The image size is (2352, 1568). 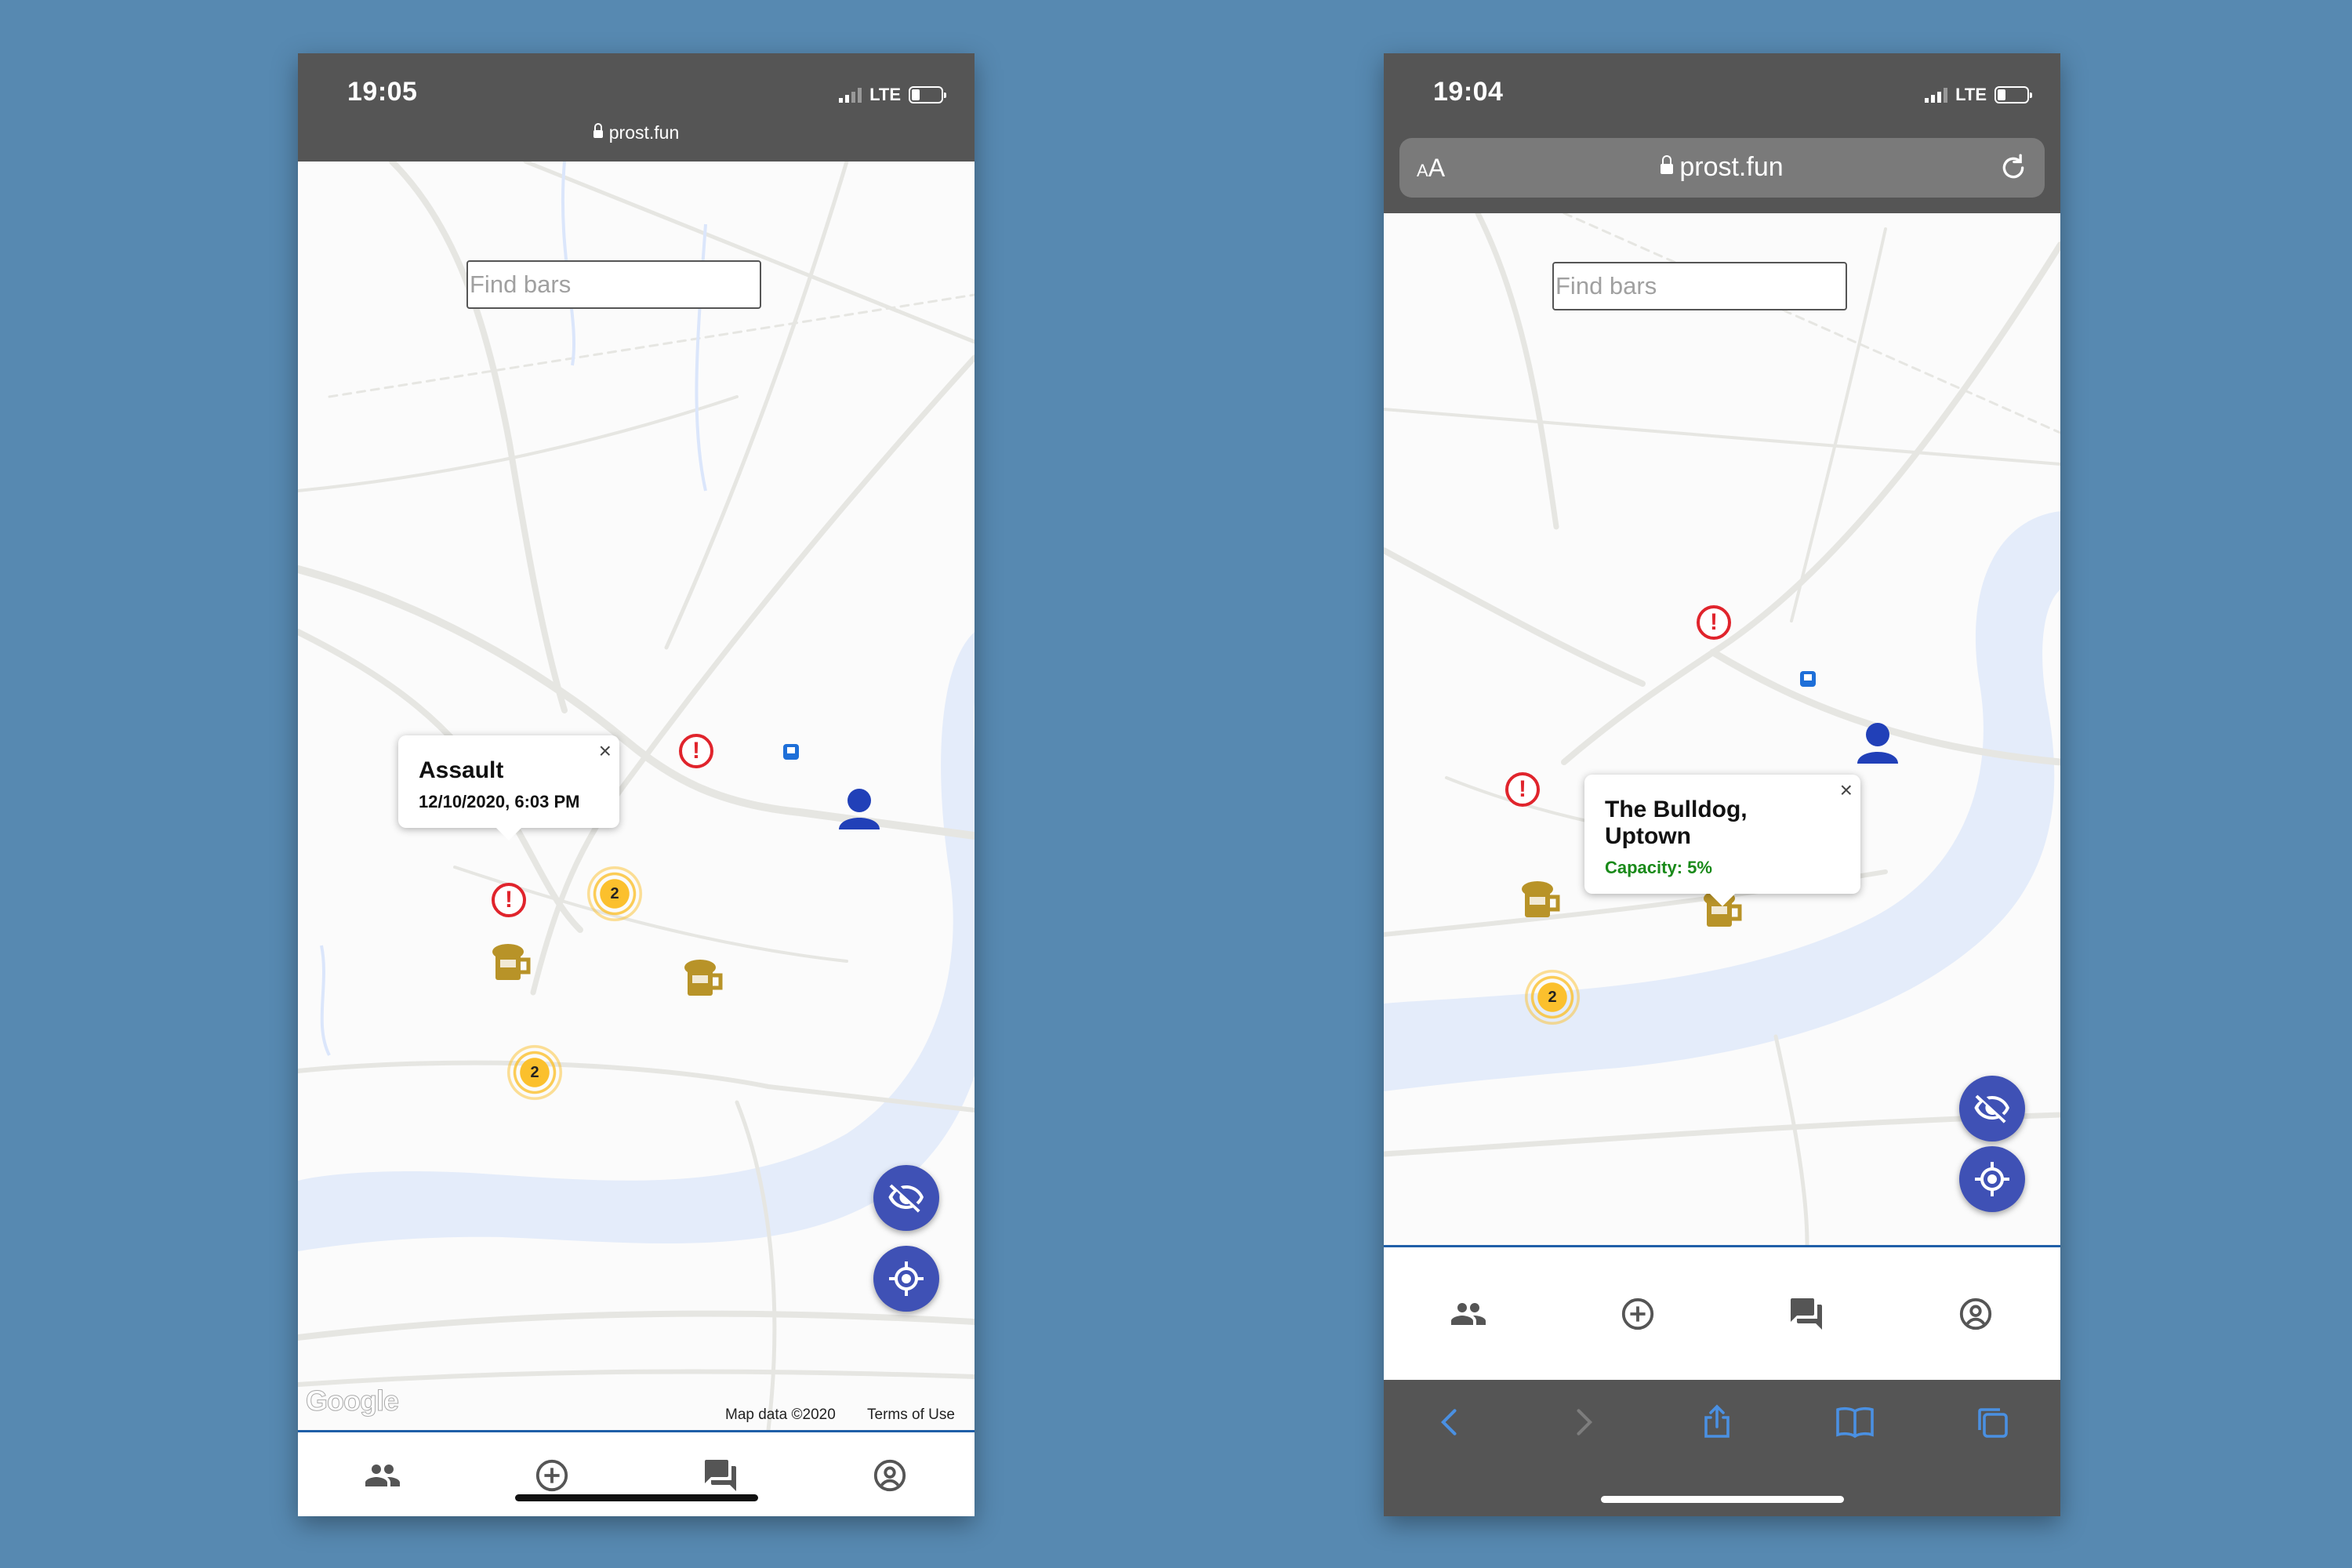 What do you see at coordinates (509, 787) in the screenshot?
I see `incident-popup: Assault 12/10/2020, 6:03 PM ×` at bounding box center [509, 787].